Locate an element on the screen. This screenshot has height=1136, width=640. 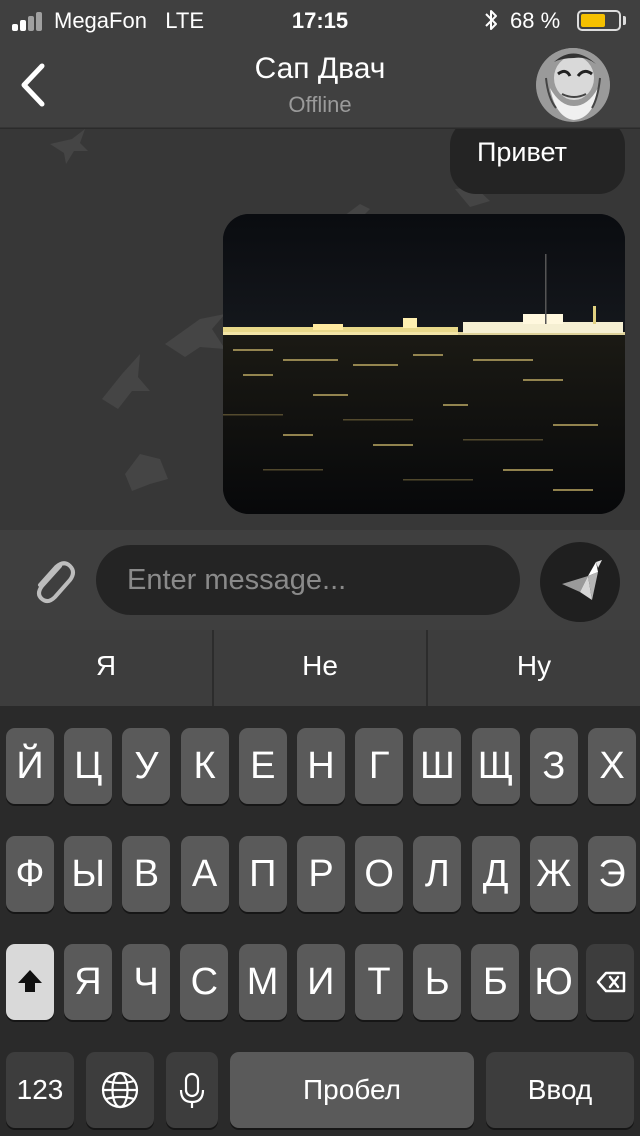
backspace-icon is located at coordinates (611, 982).